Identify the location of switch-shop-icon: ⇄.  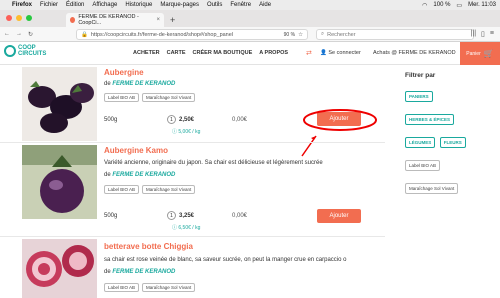
(309, 53).